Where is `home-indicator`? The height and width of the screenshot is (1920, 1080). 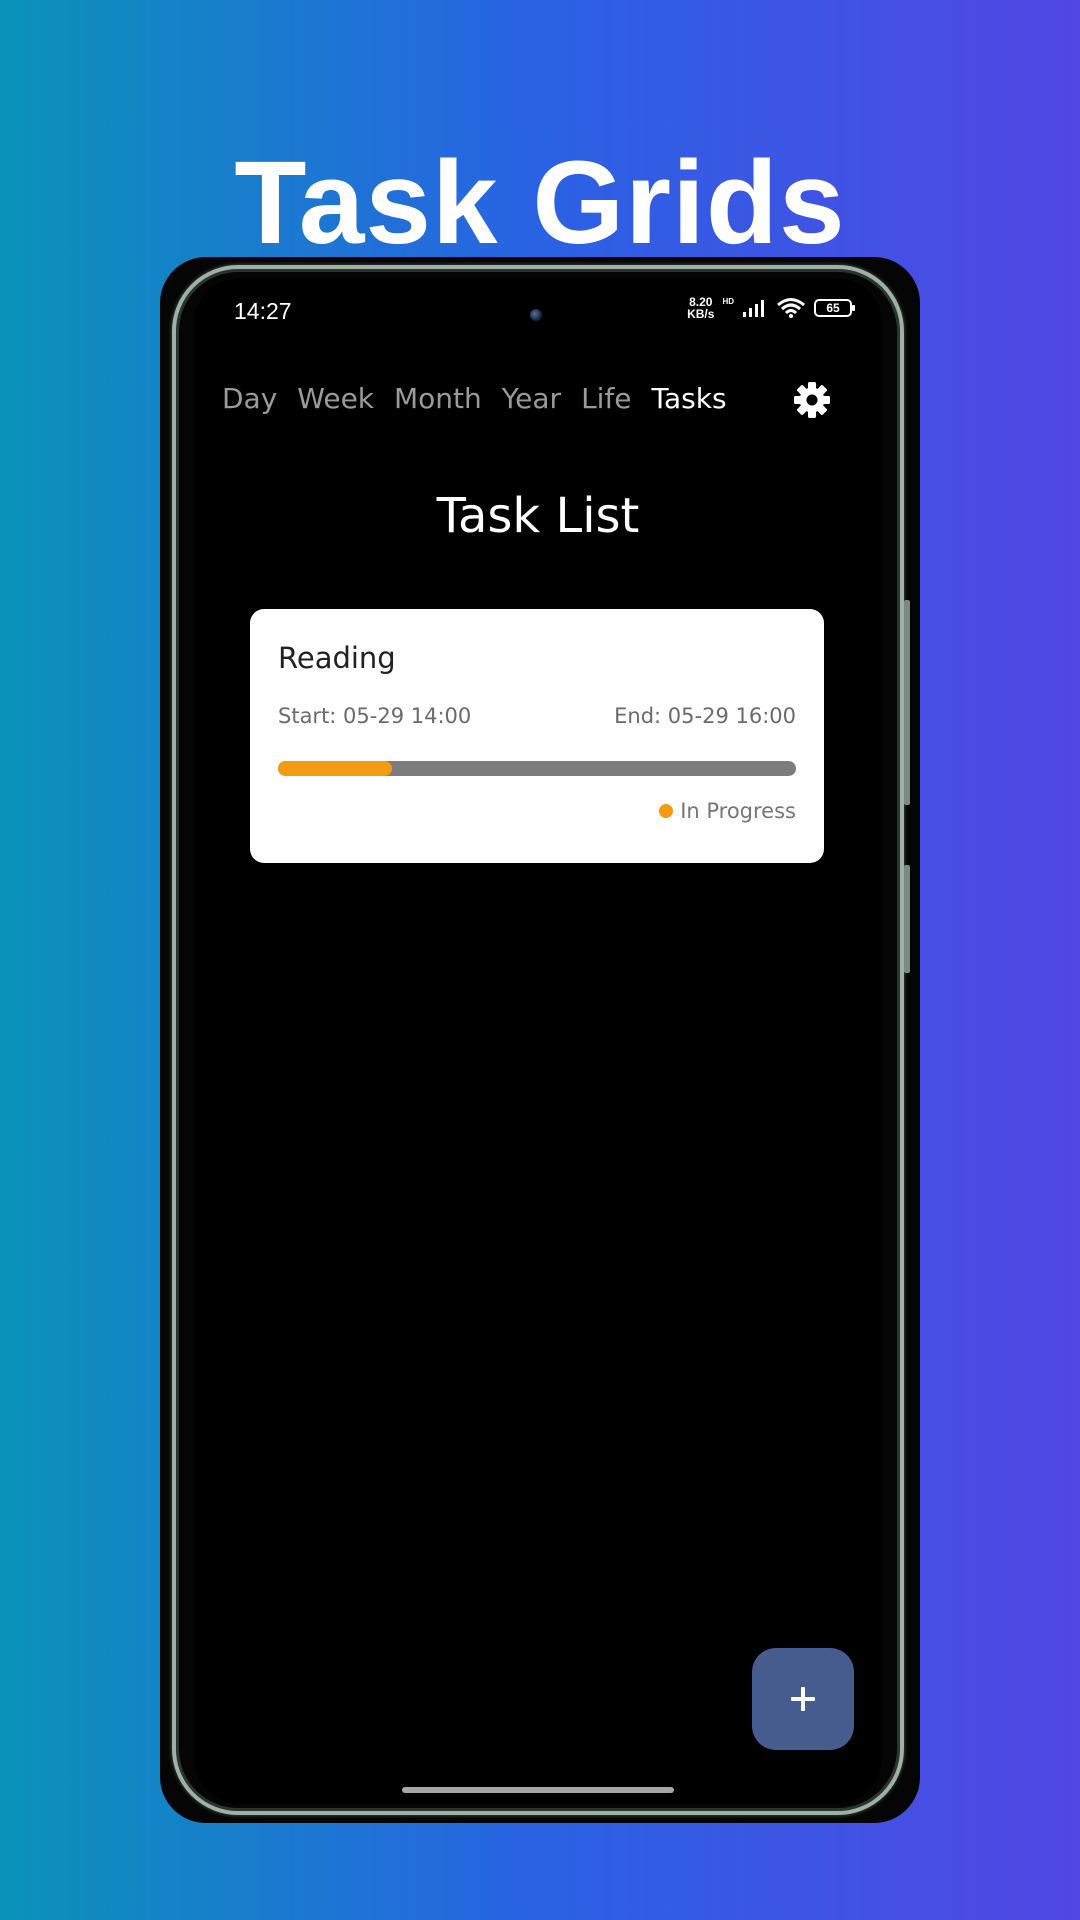
home-indicator is located at coordinates (538, 1790).